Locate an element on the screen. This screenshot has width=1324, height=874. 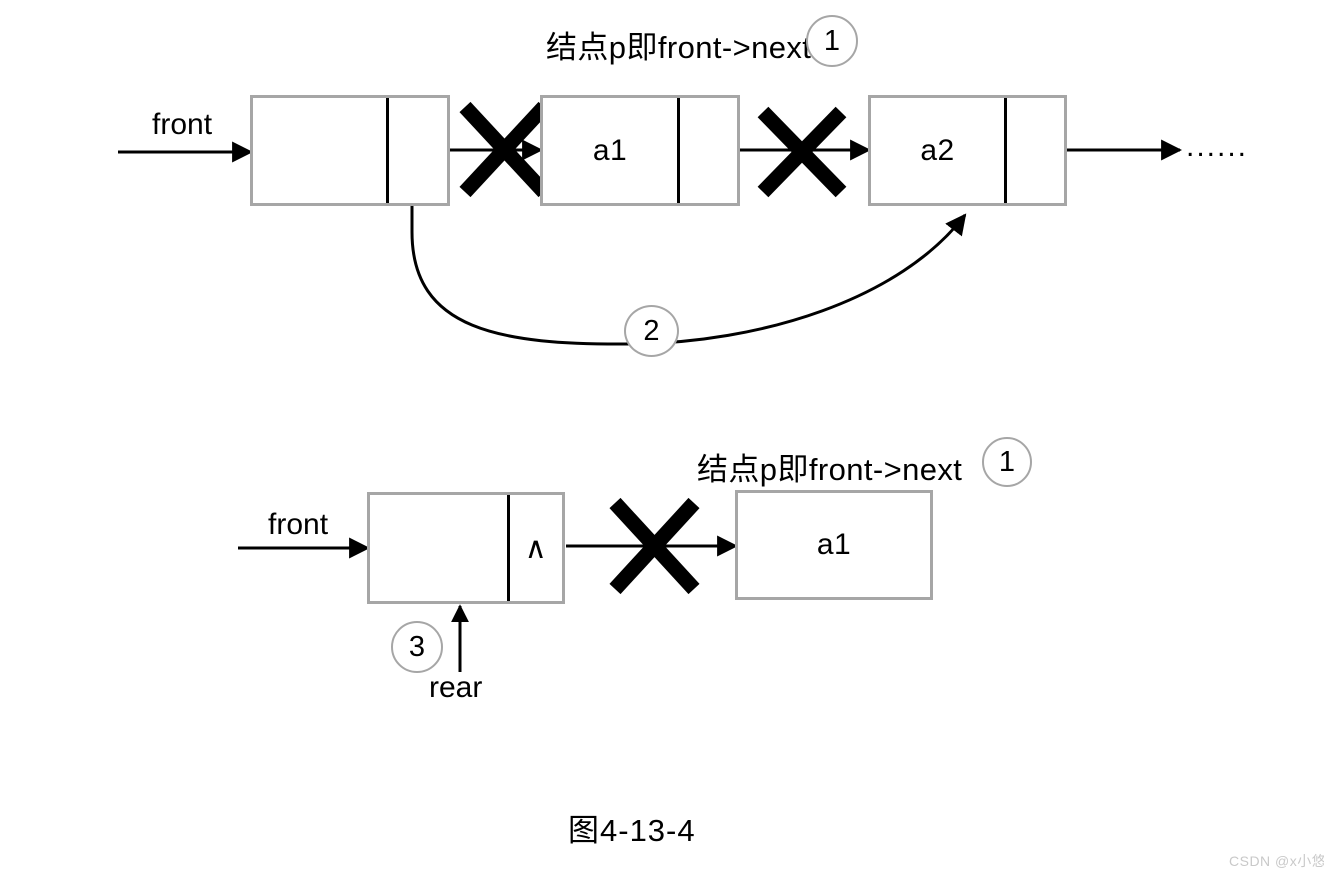
row2-rear-step-circle: 3 is located at coordinates (417, 647).